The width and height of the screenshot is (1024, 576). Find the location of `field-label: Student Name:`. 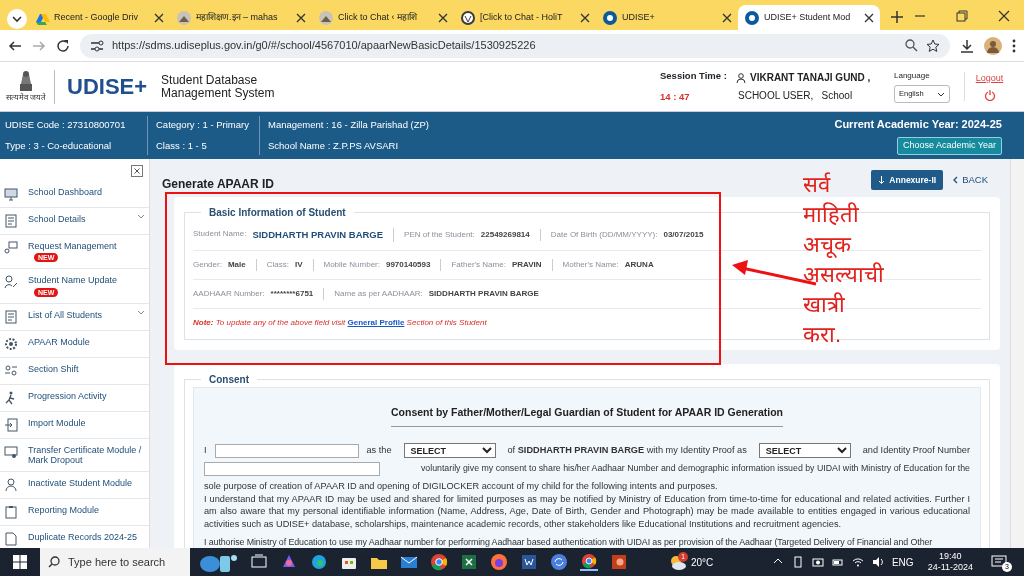

field-label: Student Name: is located at coordinates (220, 234).